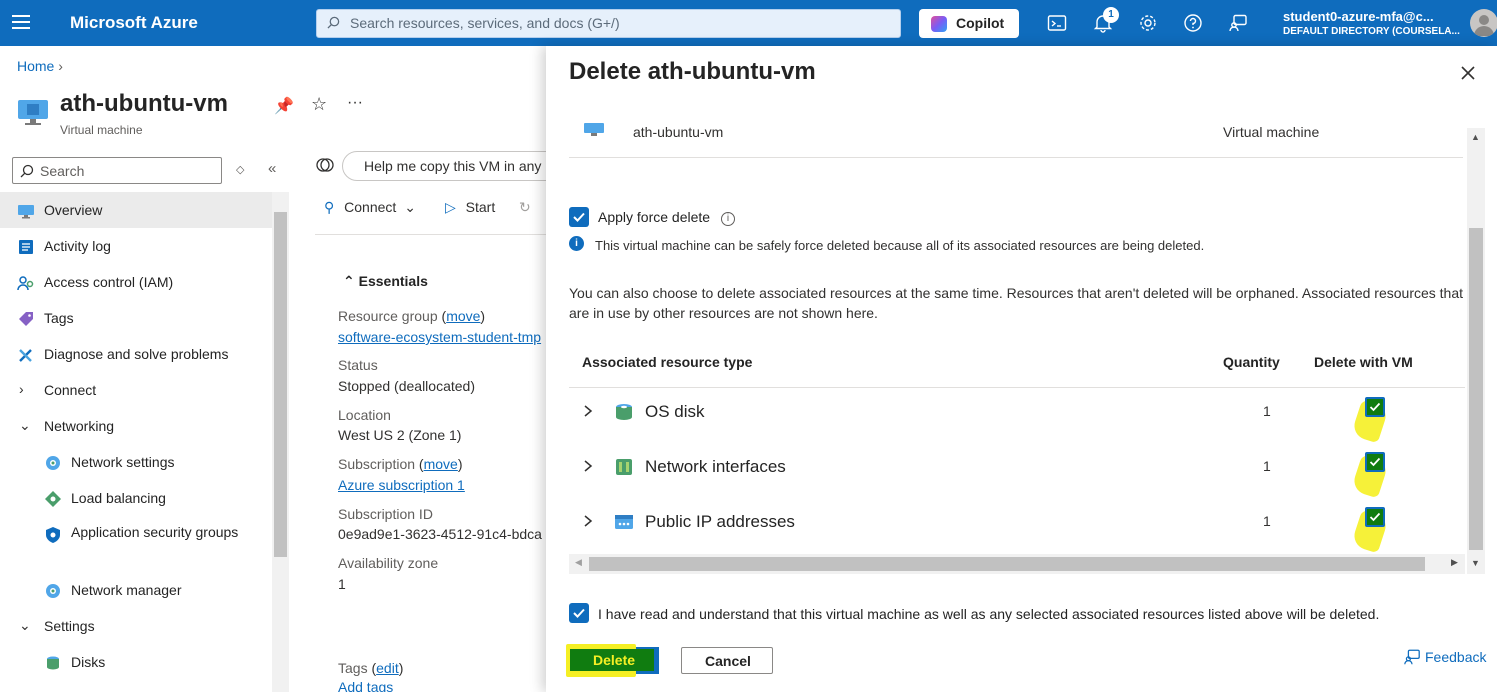  What do you see at coordinates (525, 207) in the screenshot?
I see `restart-icon: ↻` at bounding box center [525, 207].